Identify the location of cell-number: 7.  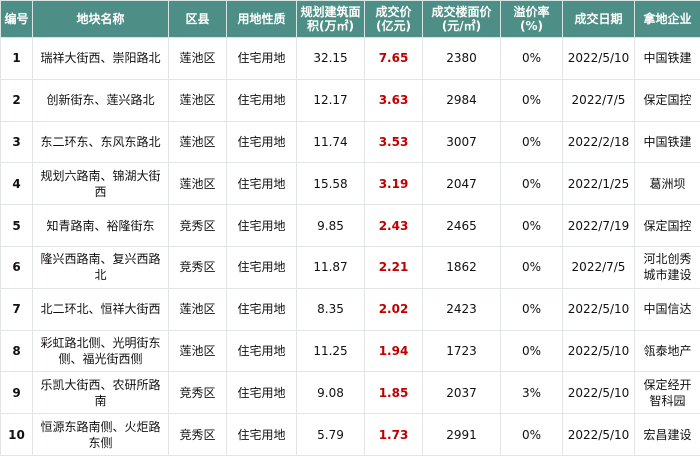
(17, 309).